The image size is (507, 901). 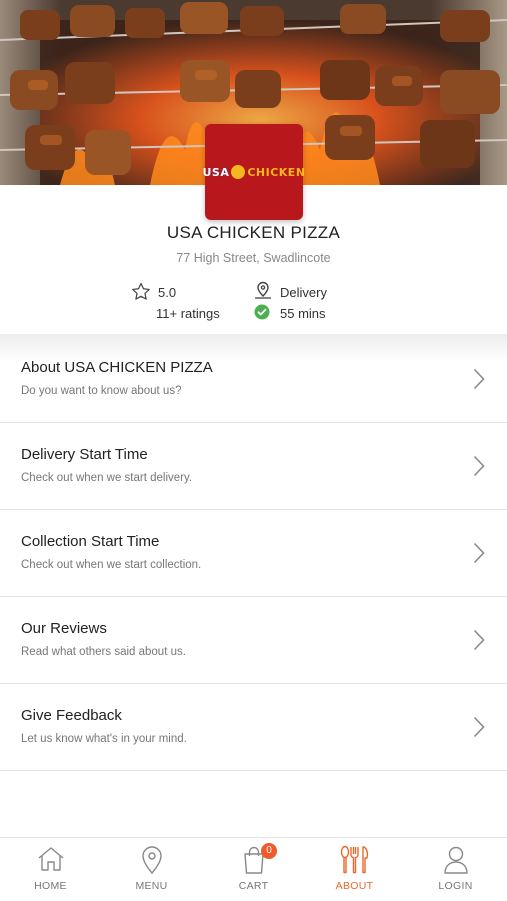 I want to click on delivery-label: Delivery, so click(x=303, y=292).